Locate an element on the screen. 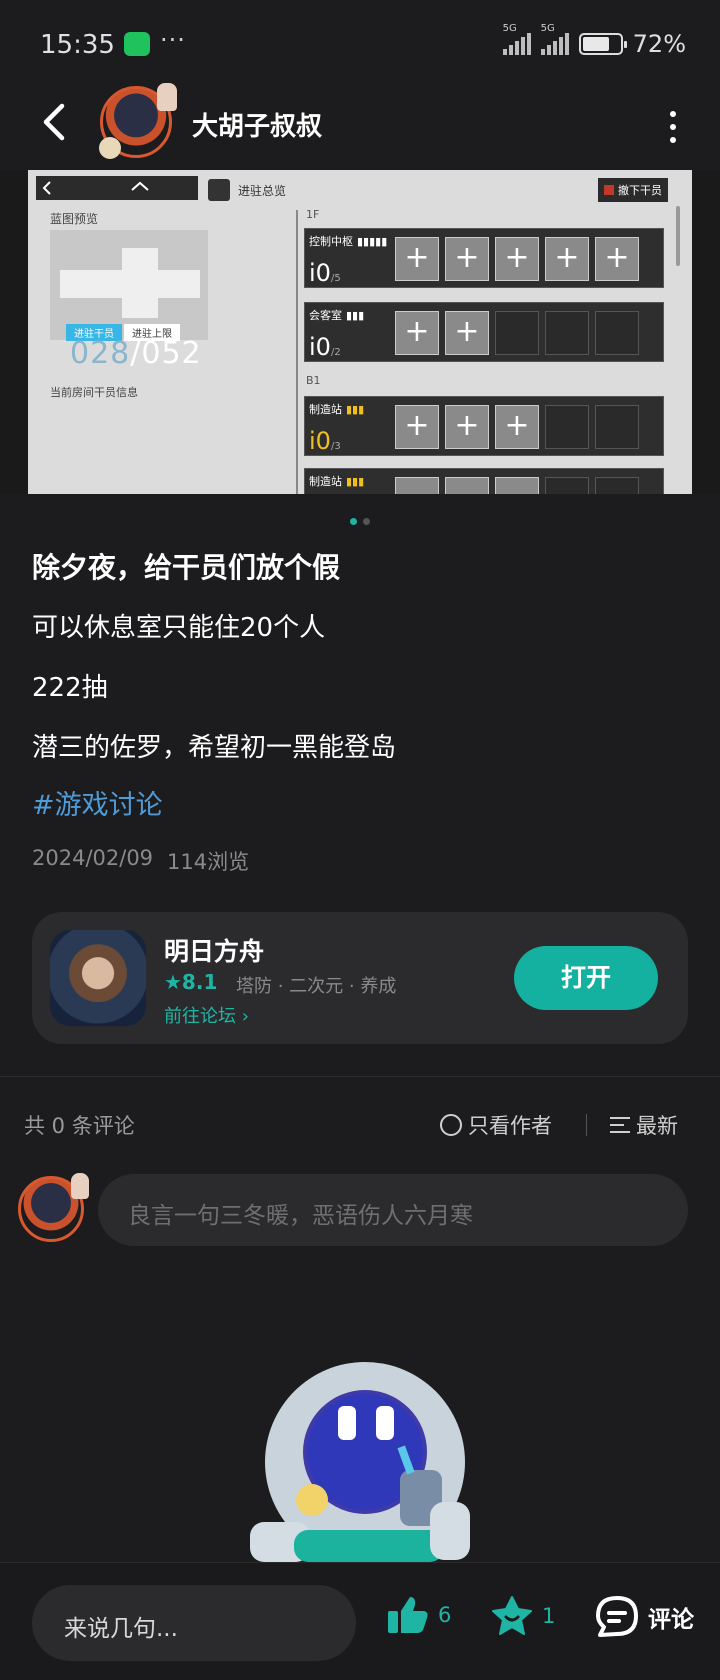  post-title: 除夕夜，给干员们放个假 is located at coordinates (186, 567).